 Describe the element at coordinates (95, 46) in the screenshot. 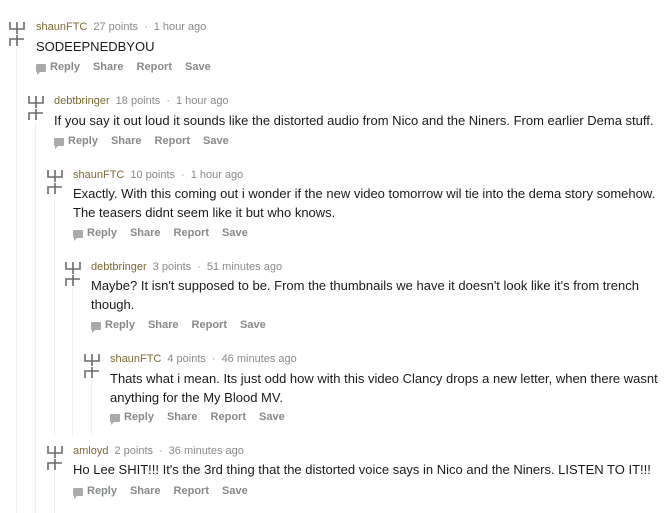

I see `comment-body: SODEEPNEDBYOU` at that location.